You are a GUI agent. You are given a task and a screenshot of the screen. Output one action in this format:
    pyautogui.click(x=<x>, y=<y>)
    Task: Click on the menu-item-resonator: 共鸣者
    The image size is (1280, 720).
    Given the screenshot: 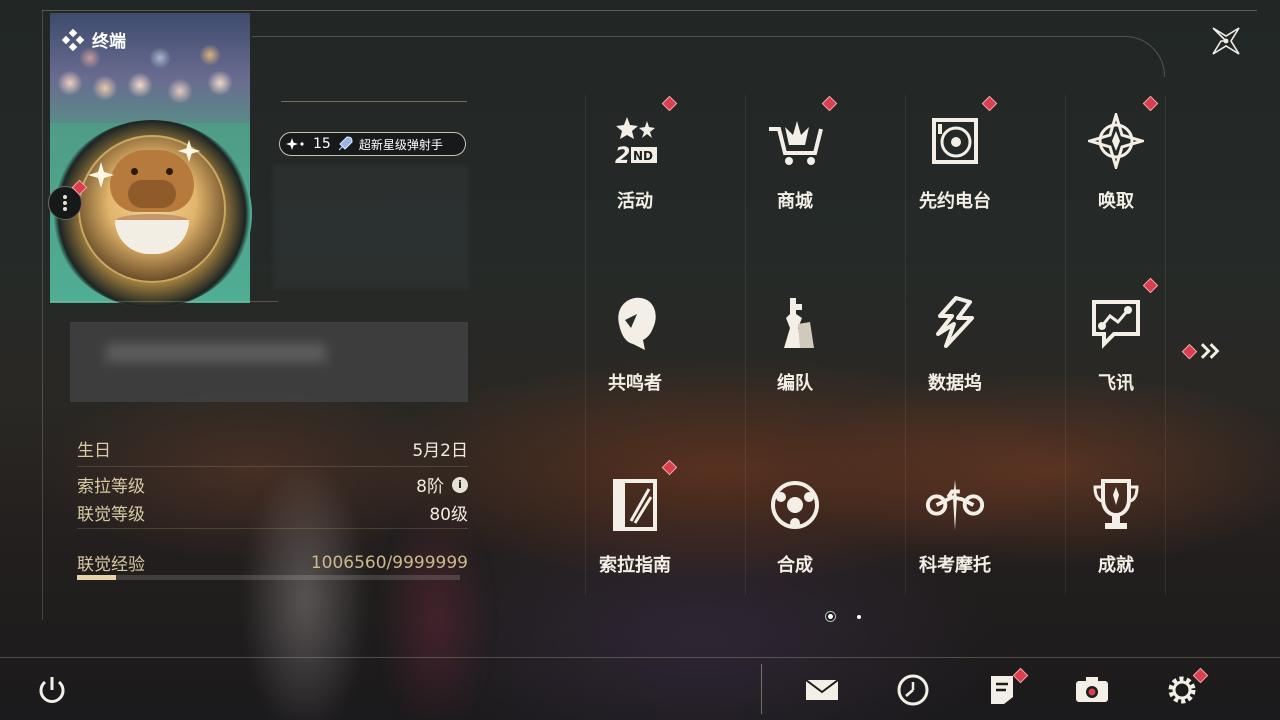 What is the action you would take?
    pyautogui.click(x=635, y=364)
    